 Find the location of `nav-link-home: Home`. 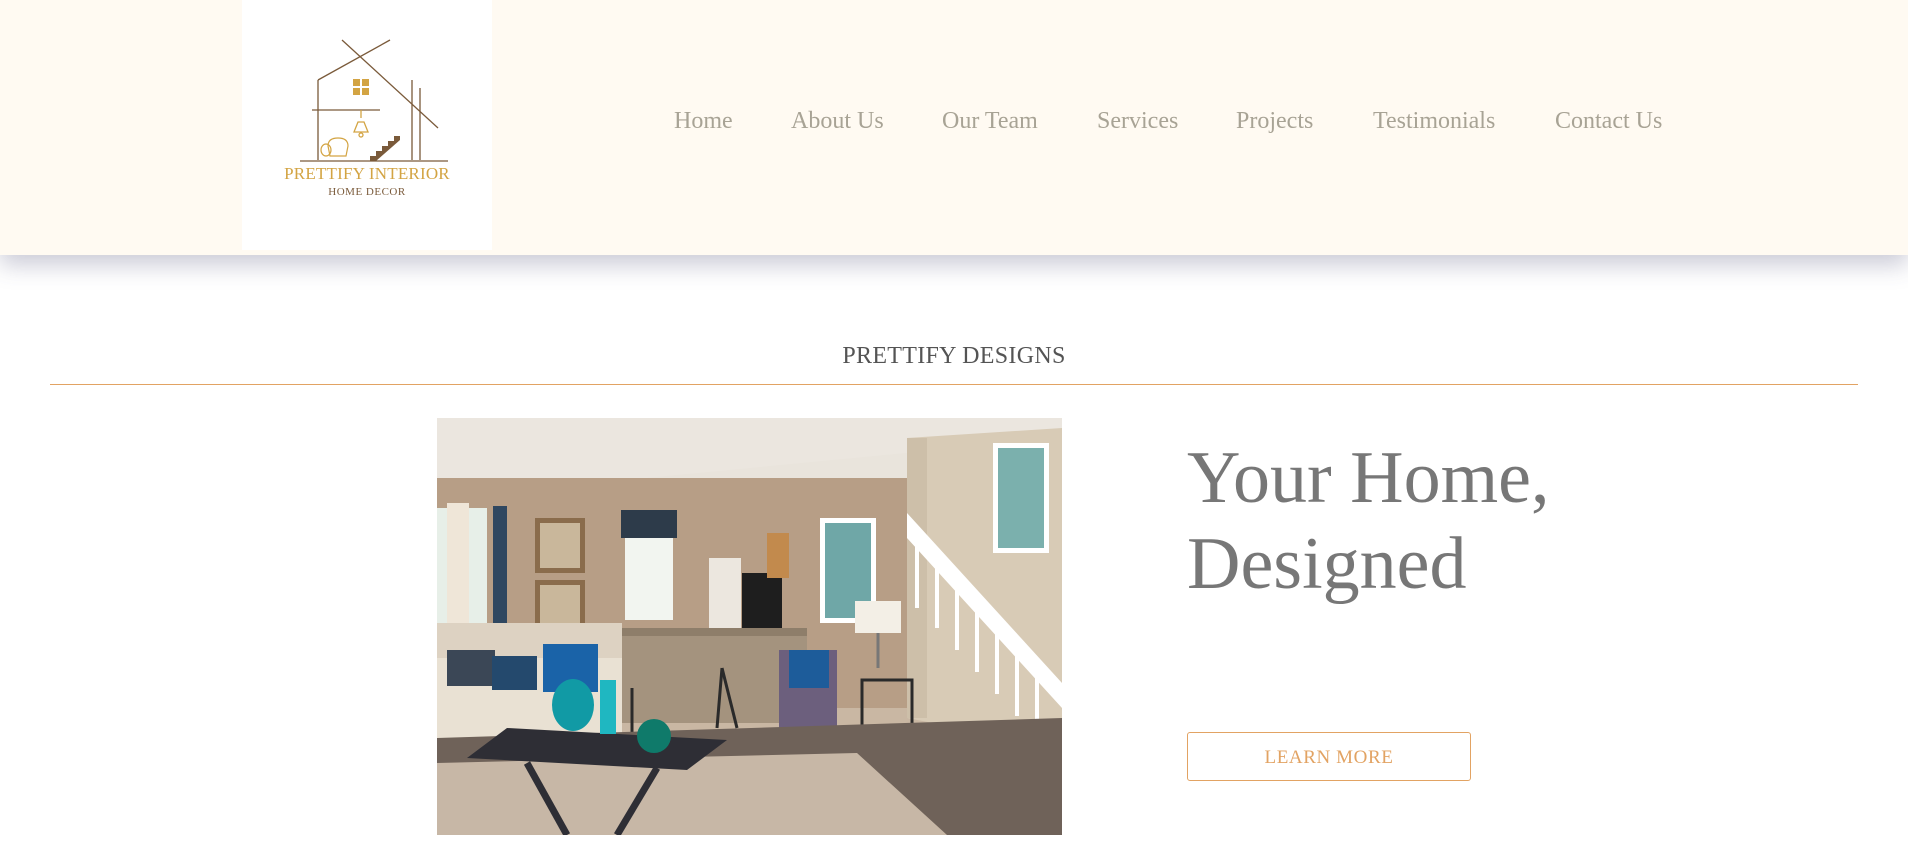

nav-link-home: Home is located at coordinates (703, 121).